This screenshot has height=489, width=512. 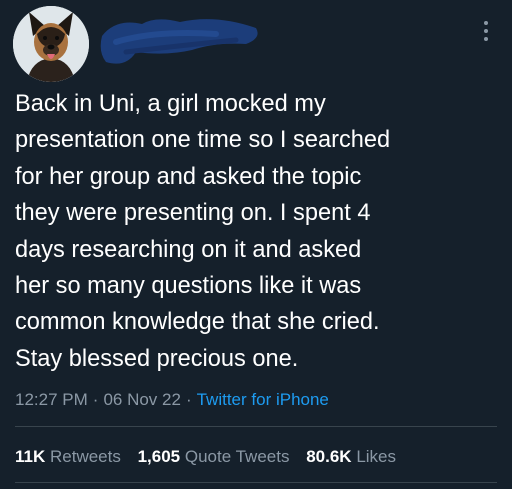 I want to click on redacted-username, so click(x=179, y=41).